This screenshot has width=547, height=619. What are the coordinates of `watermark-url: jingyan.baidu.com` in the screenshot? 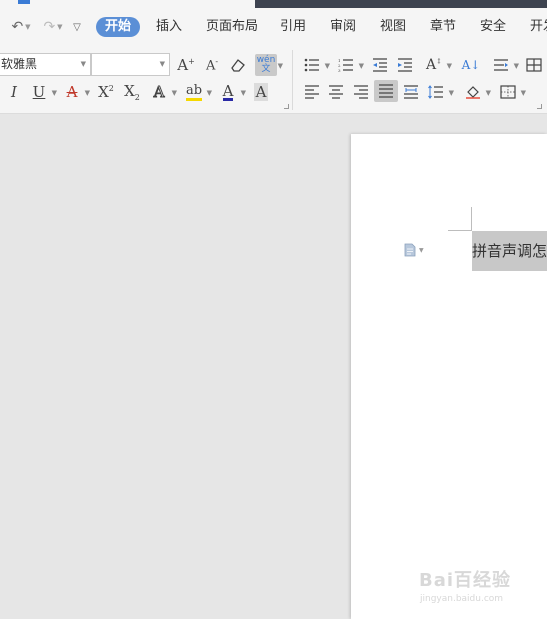 It's located at (462, 599).